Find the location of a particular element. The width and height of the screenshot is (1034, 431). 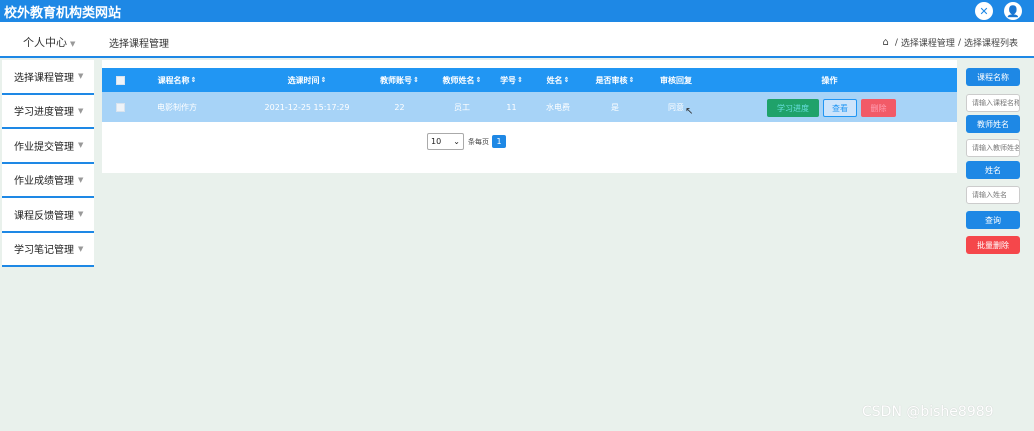

breadcrumb-item: 选择课程列表 is located at coordinates (990, 44).